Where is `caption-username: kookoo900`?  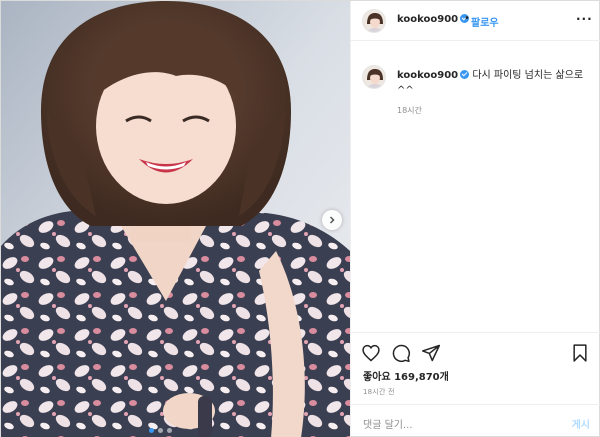 caption-username: kookoo900 is located at coordinates (427, 75).